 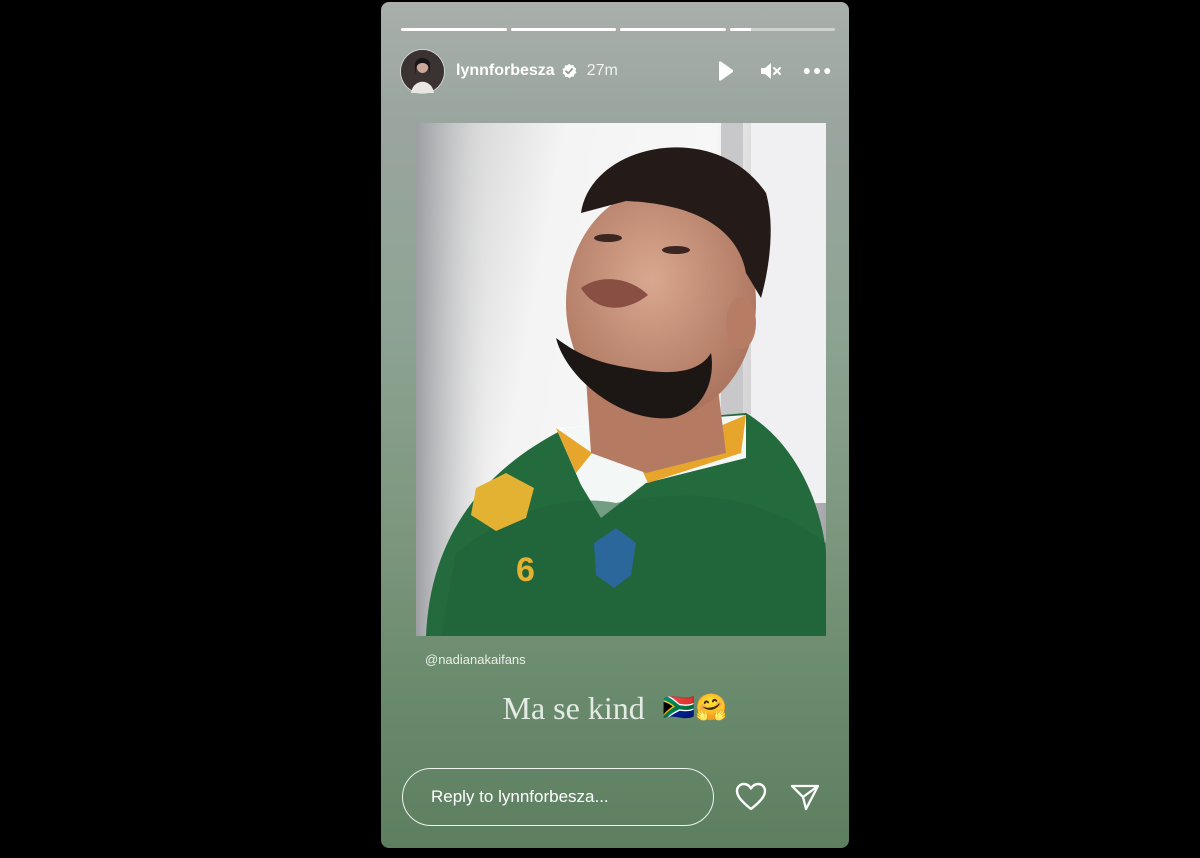 What do you see at coordinates (569, 71) in the screenshot?
I see `verified-badge-icon` at bounding box center [569, 71].